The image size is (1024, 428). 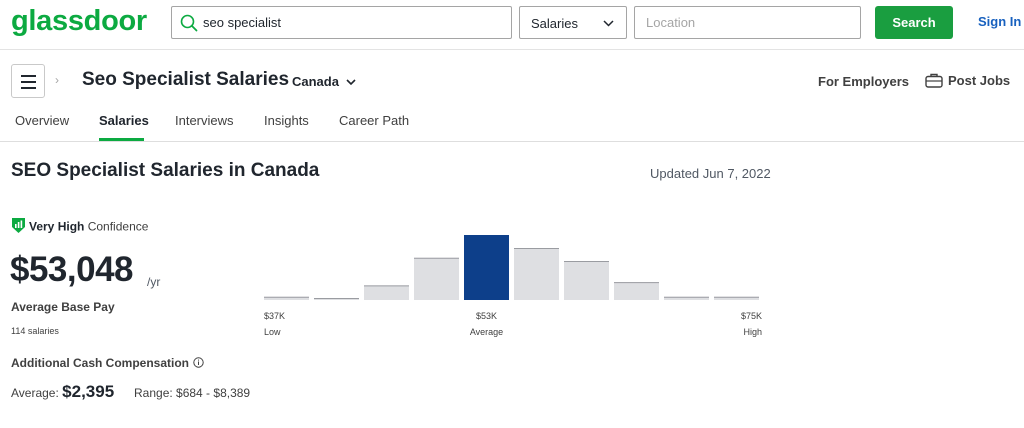 What do you see at coordinates (286, 120) in the screenshot?
I see `tab-insights: Insights` at bounding box center [286, 120].